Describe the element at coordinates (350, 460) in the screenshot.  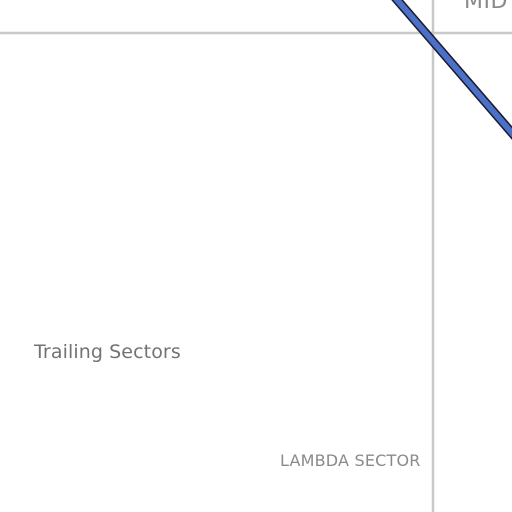
I see `sector-label: LAMBDA SECTOR` at that location.